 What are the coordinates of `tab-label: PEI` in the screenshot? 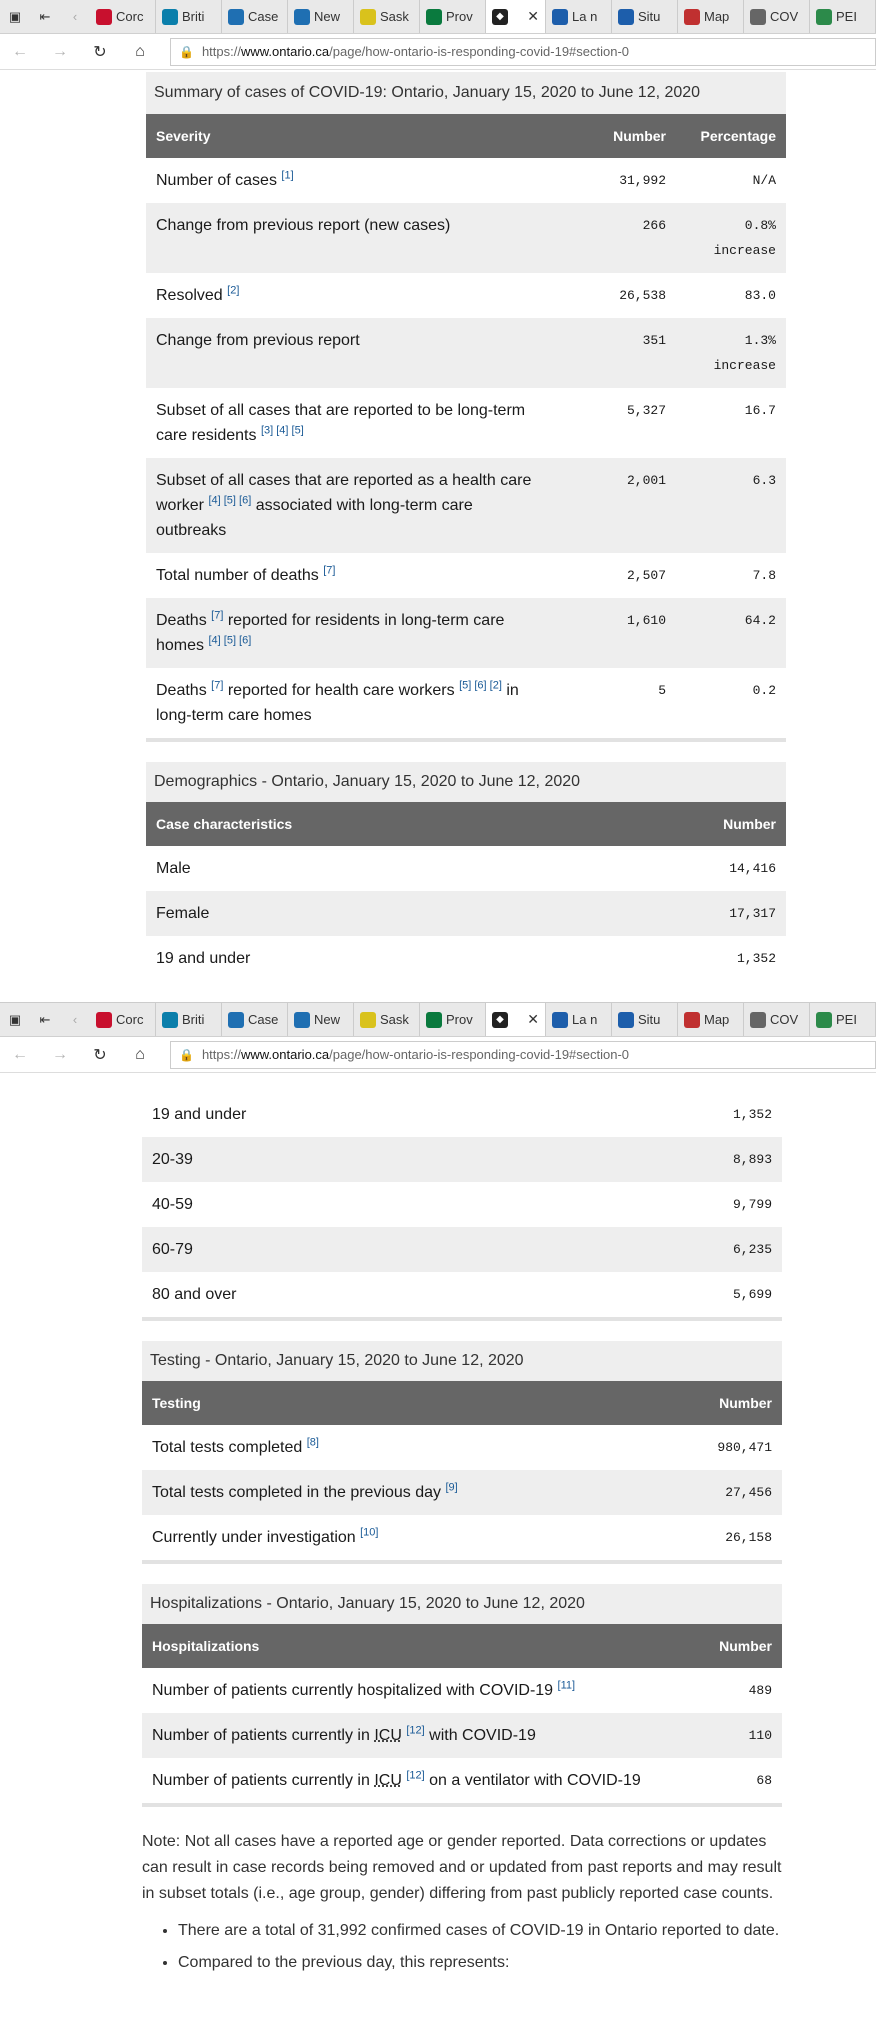 It's located at (846, 16).